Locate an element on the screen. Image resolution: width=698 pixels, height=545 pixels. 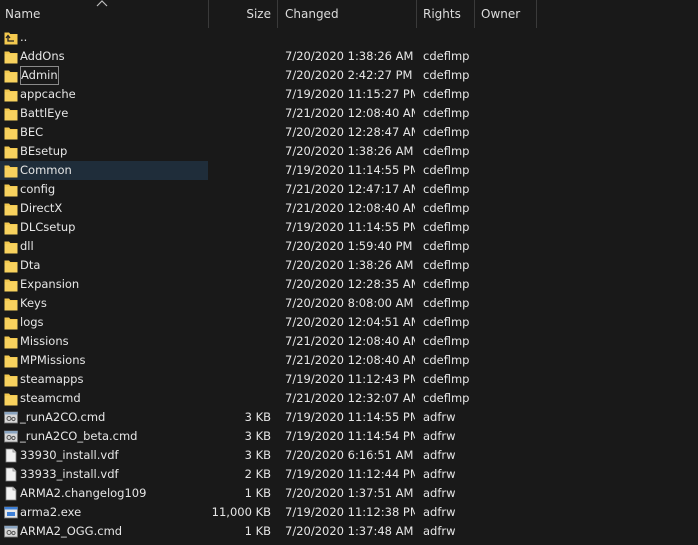
file-name-cell: BEsetup is located at coordinates (104, 151).